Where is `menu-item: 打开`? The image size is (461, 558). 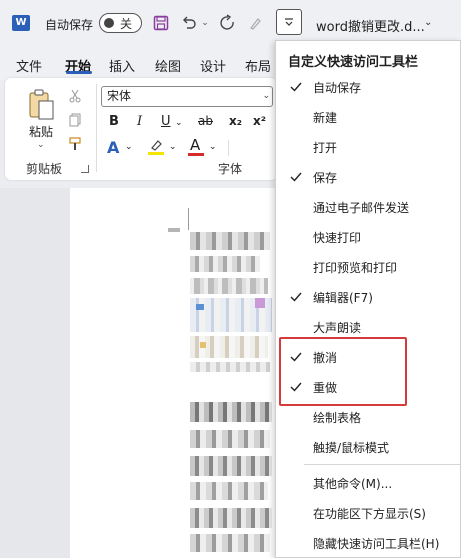 menu-item: 打开 is located at coordinates (368, 148).